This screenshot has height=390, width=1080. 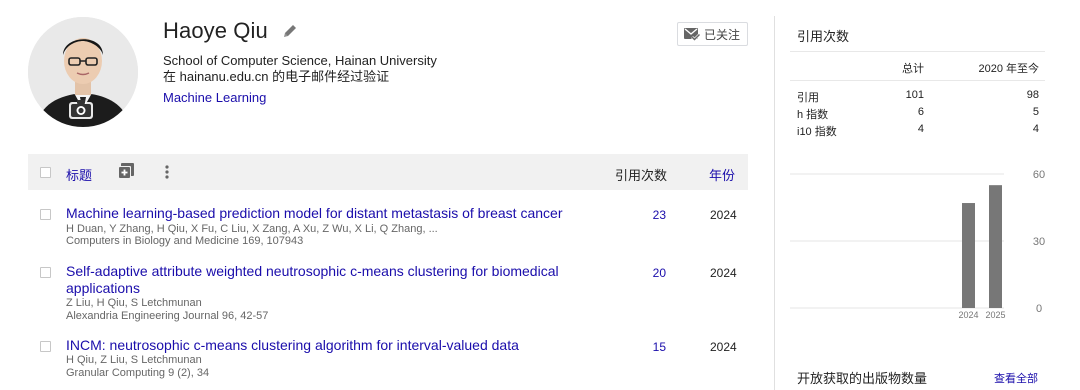 I want to click on metric-label: i10 指数, so click(x=817, y=131).